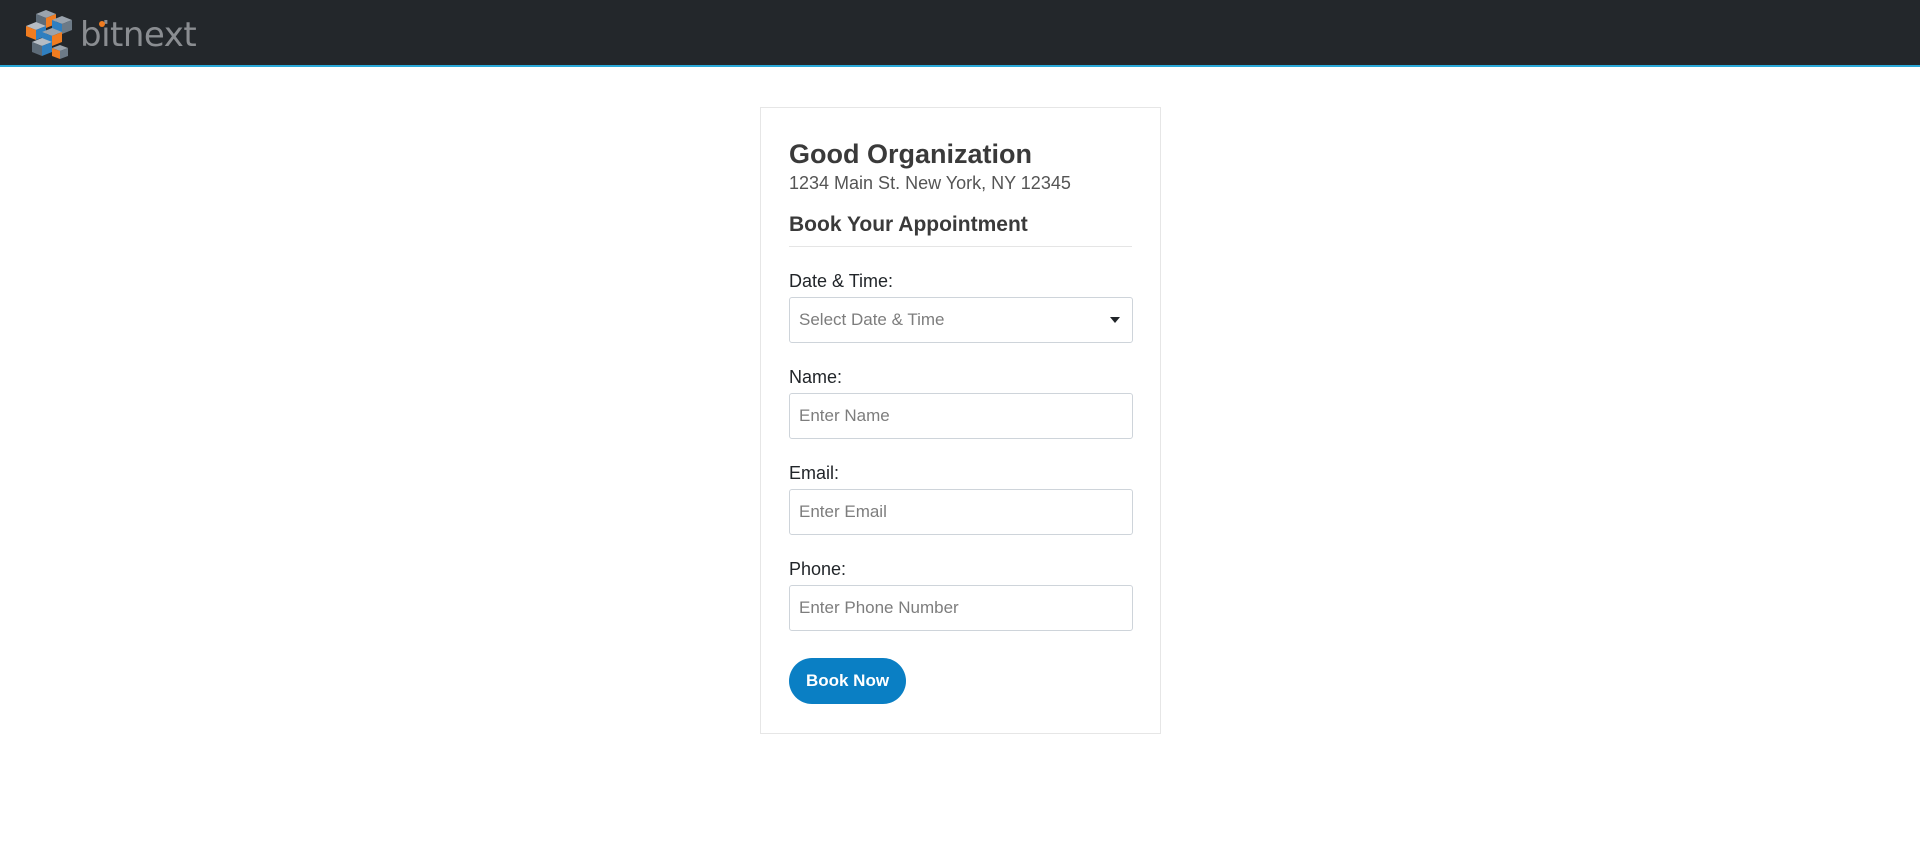 The image size is (1920, 868). I want to click on organization-name: Good Organization, so click(910, 154).